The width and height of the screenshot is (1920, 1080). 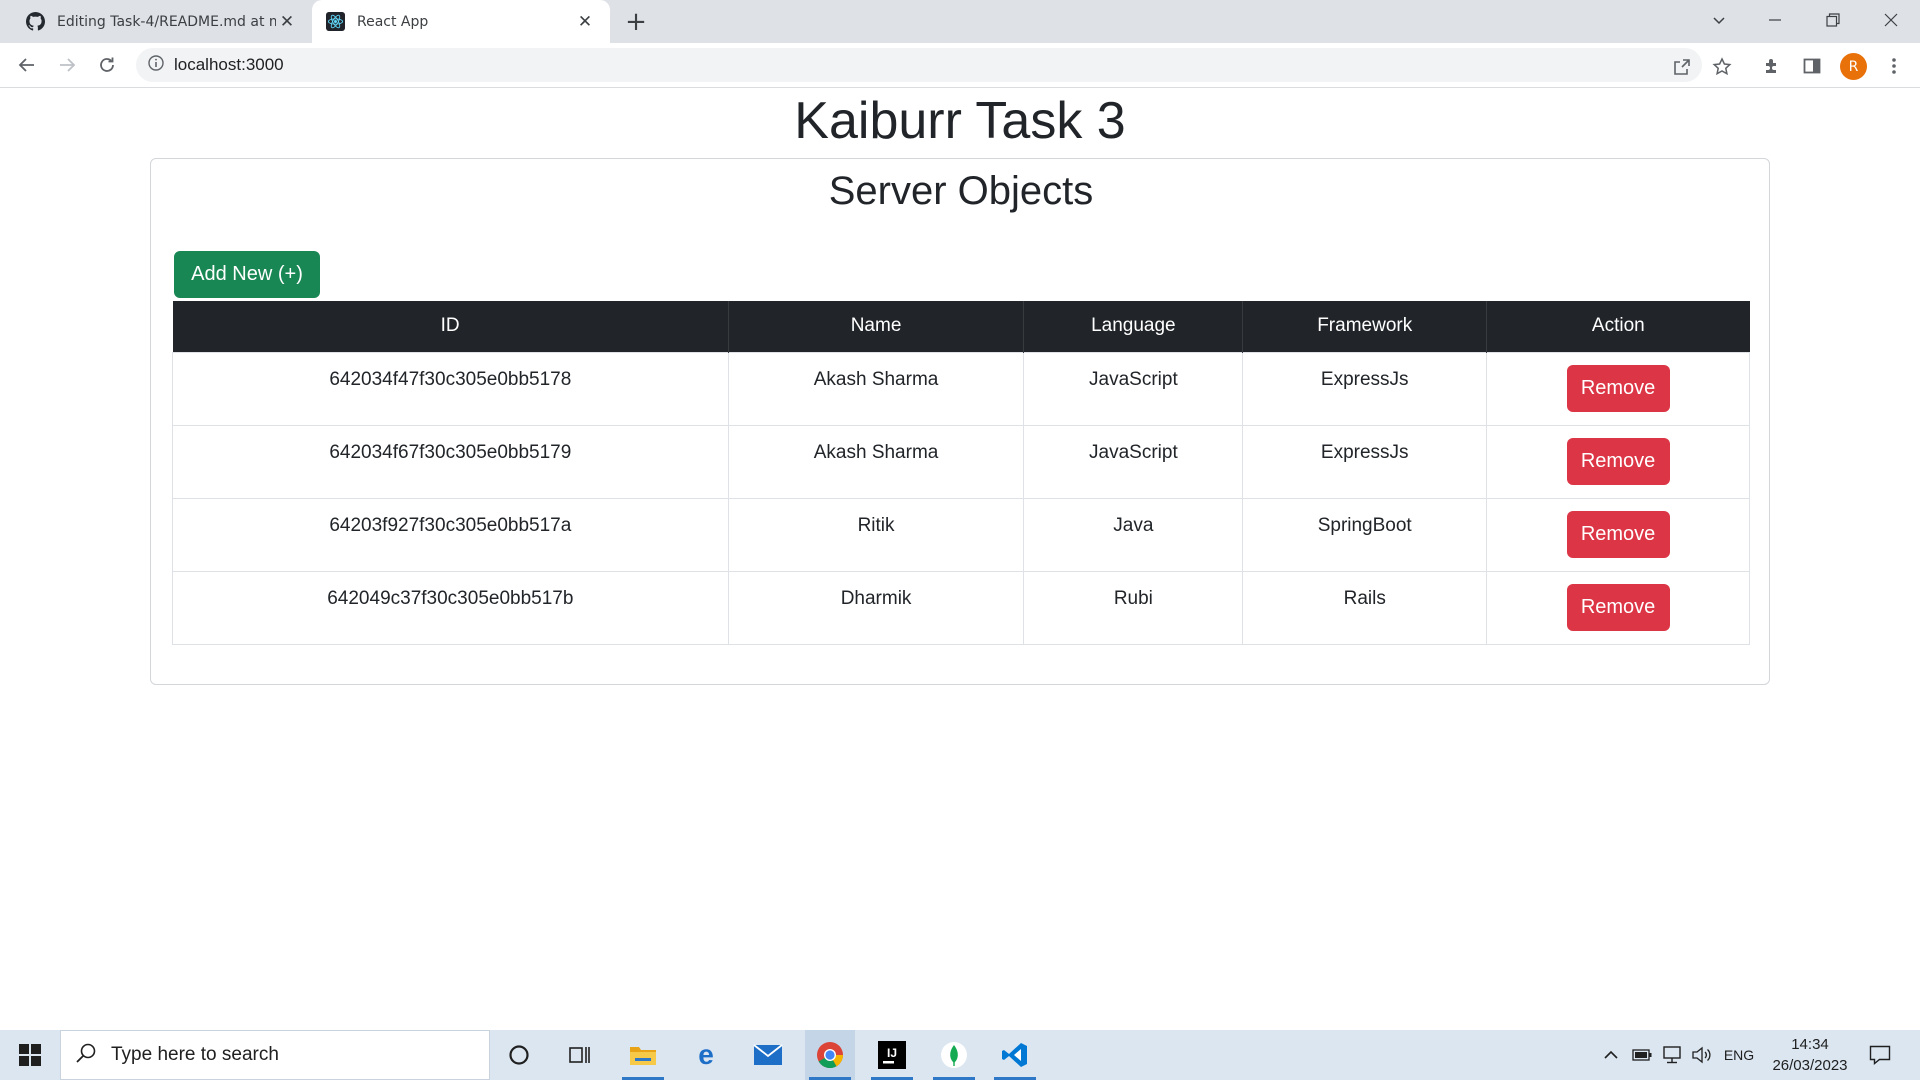 I want to click on chrome-icon, so click(x=830, y=1055).